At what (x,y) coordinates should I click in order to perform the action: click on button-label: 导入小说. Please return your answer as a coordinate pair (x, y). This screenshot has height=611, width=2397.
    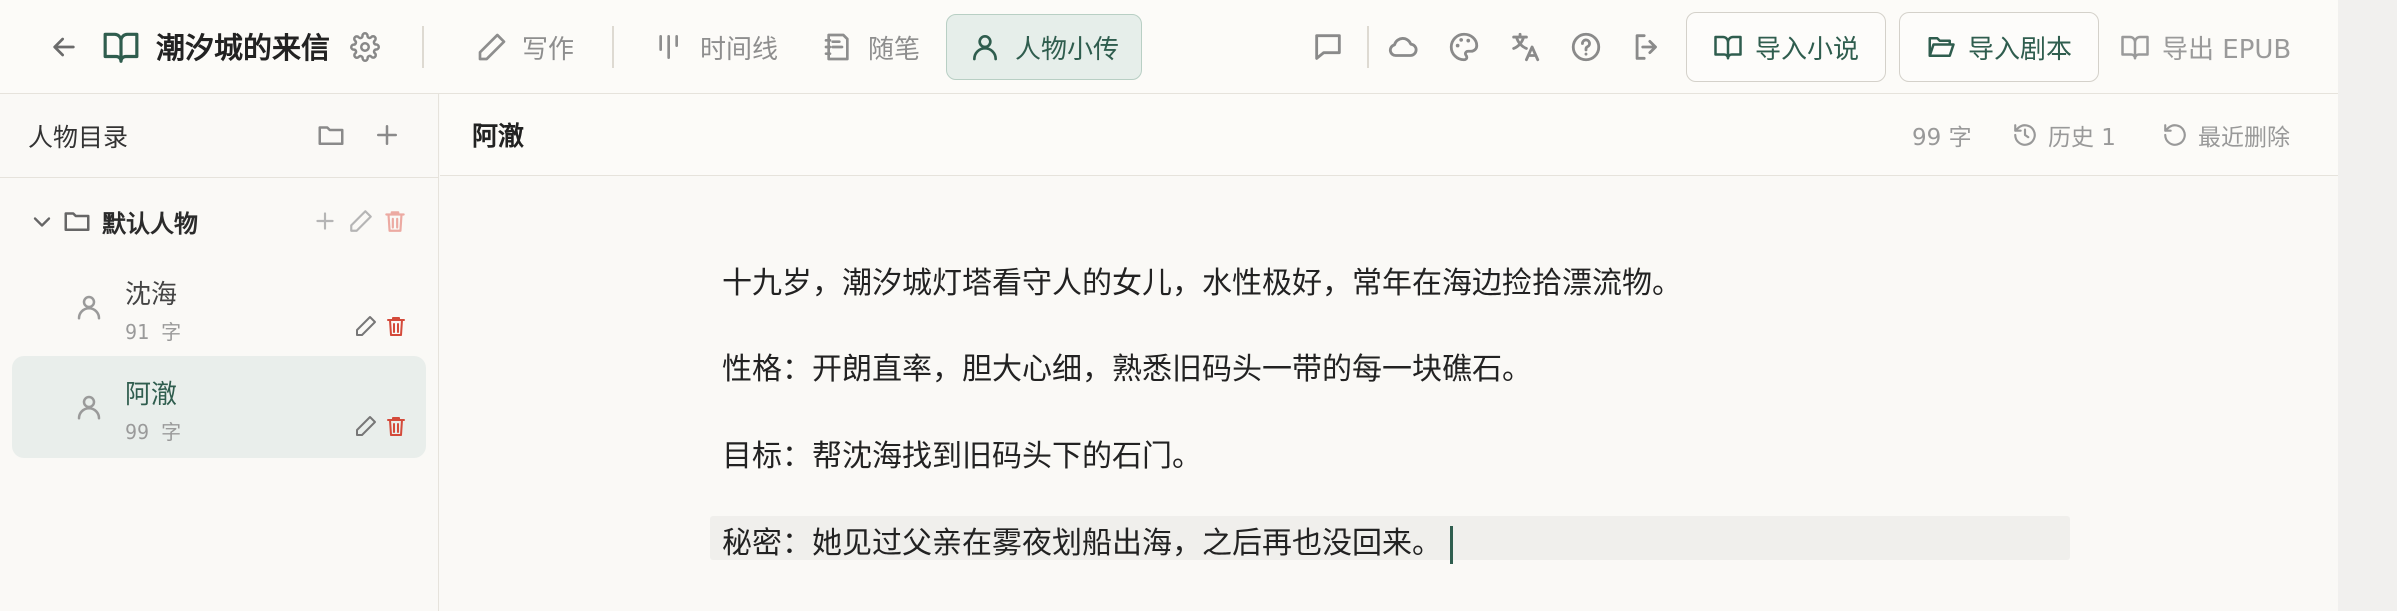
    Looking at the image, I should click on (1807, 49).